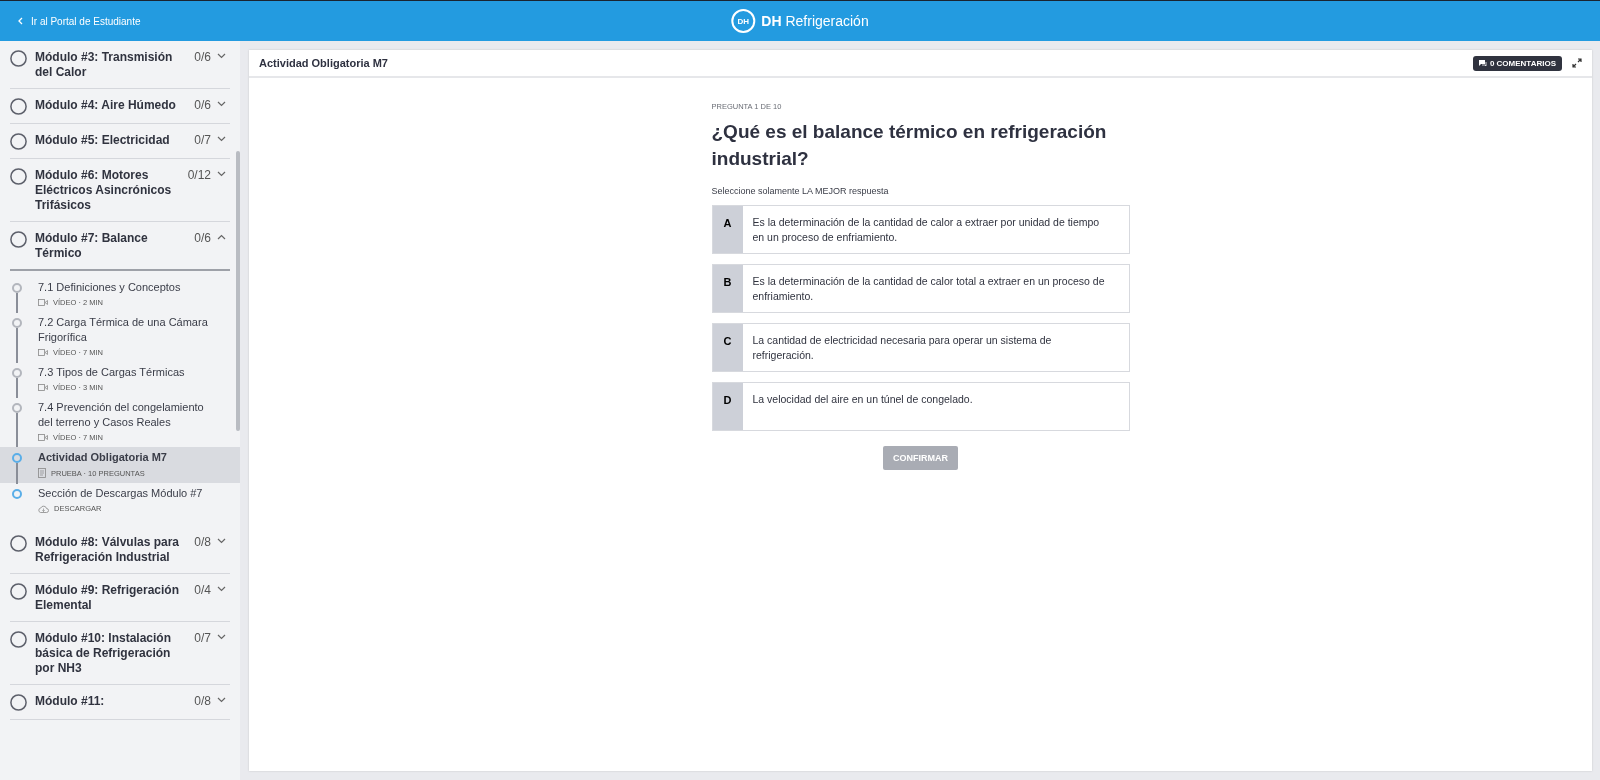 Image resolution: width=1600 pixels, height=780 pixels. Describe the element at coordinates (920, 229) in the screenshot. I see `answer-option: A Es la determinación de la cantidad de calor a extraer por unidad de tiempo en un proceso de enfriamiento.` at that location.